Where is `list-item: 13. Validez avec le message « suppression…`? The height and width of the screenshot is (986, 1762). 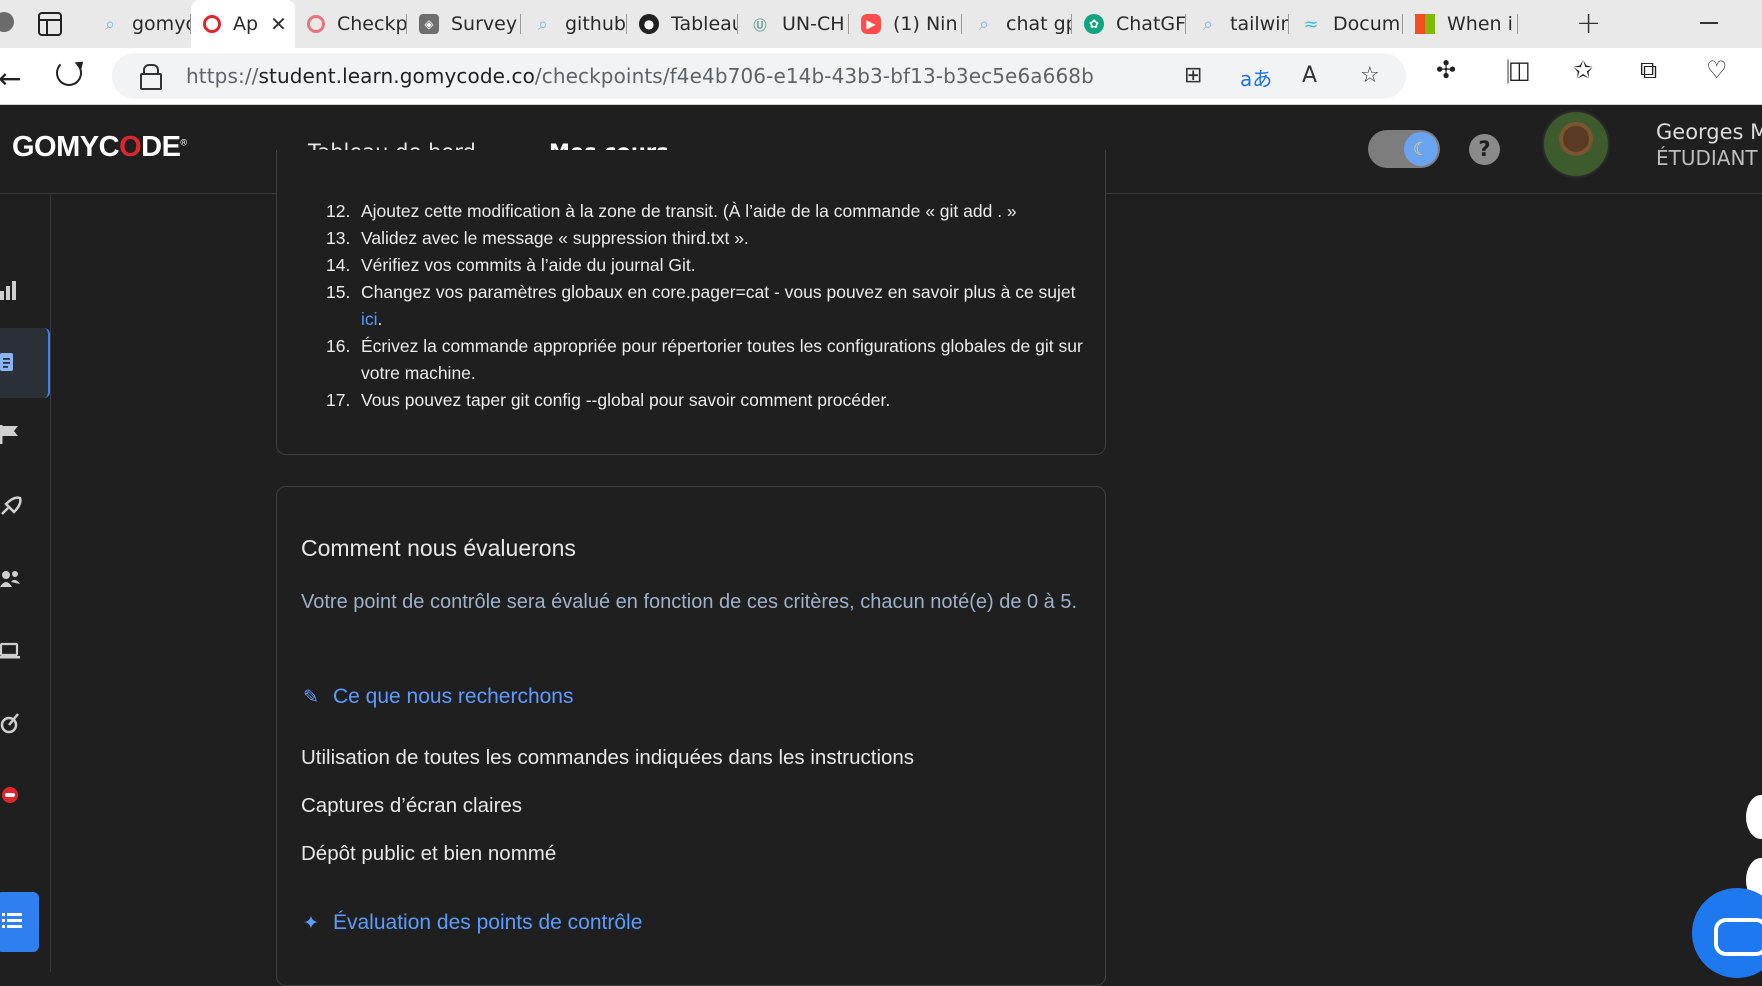 list-item: 13. Validez avec le message « suppression… is located at coordinates (537, 238).